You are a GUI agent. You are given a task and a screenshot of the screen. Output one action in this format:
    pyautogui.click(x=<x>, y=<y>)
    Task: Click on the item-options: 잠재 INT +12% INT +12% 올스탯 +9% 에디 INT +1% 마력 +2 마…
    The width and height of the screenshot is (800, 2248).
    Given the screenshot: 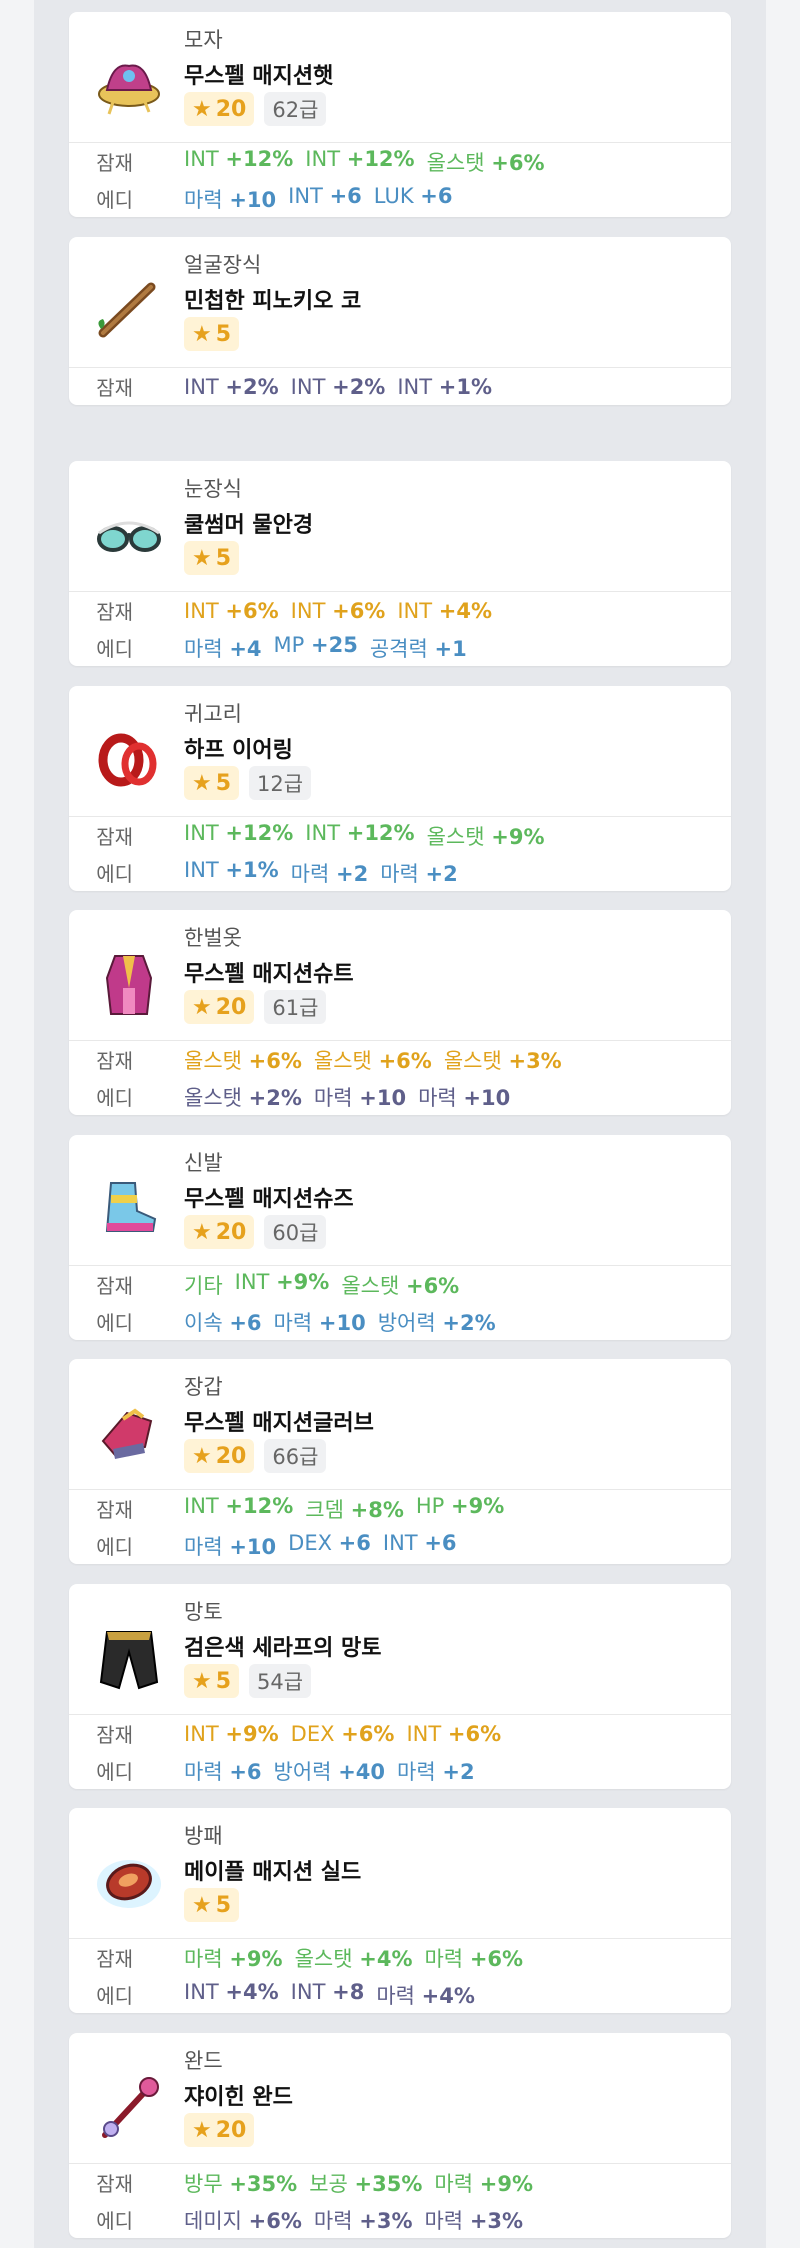 What is the action you would take?
    pyautogui.click(x=400, y=853)
    